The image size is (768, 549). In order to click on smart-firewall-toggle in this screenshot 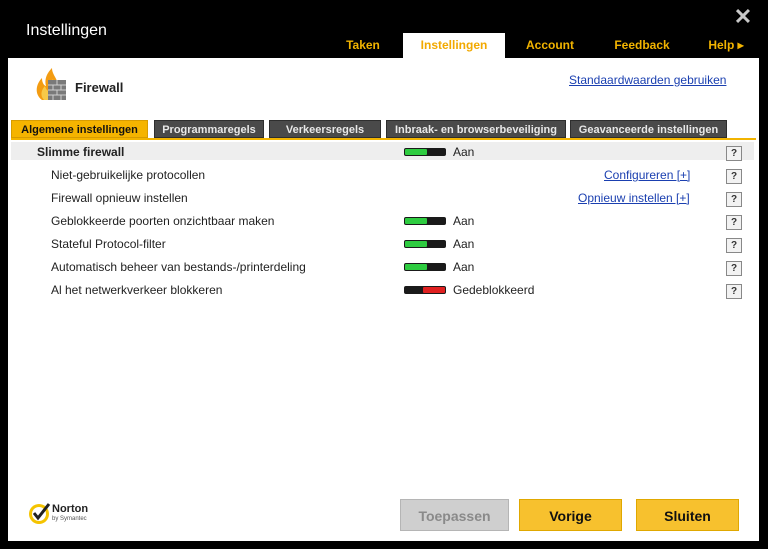, I will do `click(425, 152)`.